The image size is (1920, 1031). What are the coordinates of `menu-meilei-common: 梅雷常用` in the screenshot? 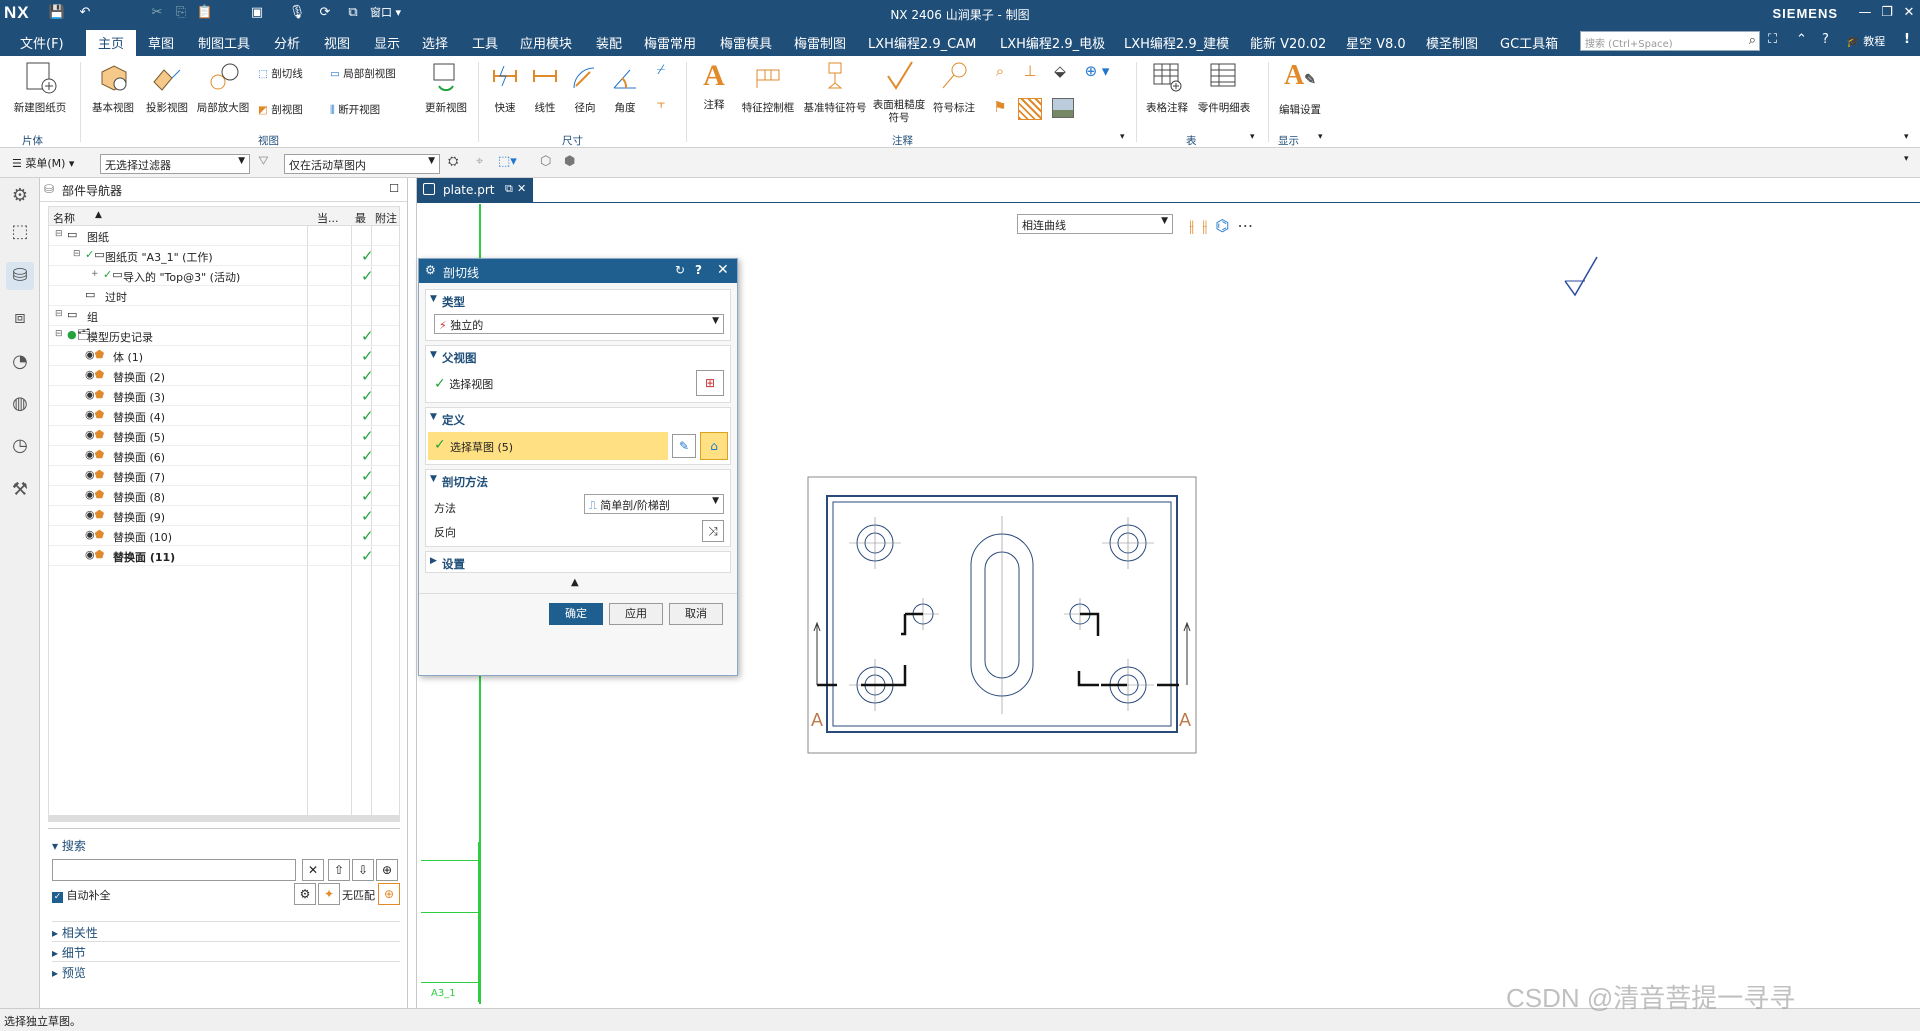 It's located at (670, 42).